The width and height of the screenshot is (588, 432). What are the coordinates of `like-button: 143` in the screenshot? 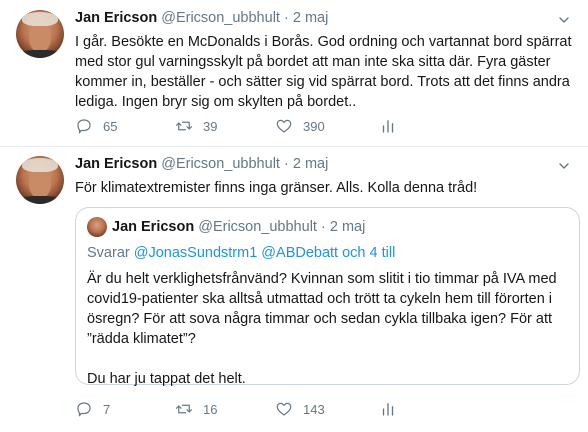 It's located at (300, 409).